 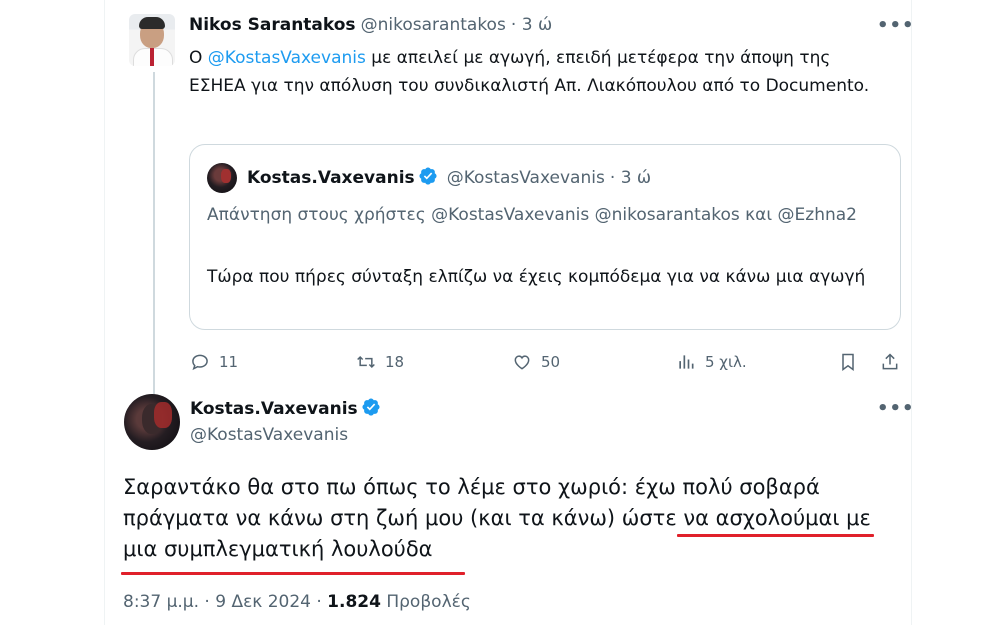 What do you see at coordinates (198, 58) in the screenshot?
I see `tweet1-text-prefix: Ο` at bounding box center [198, 58].